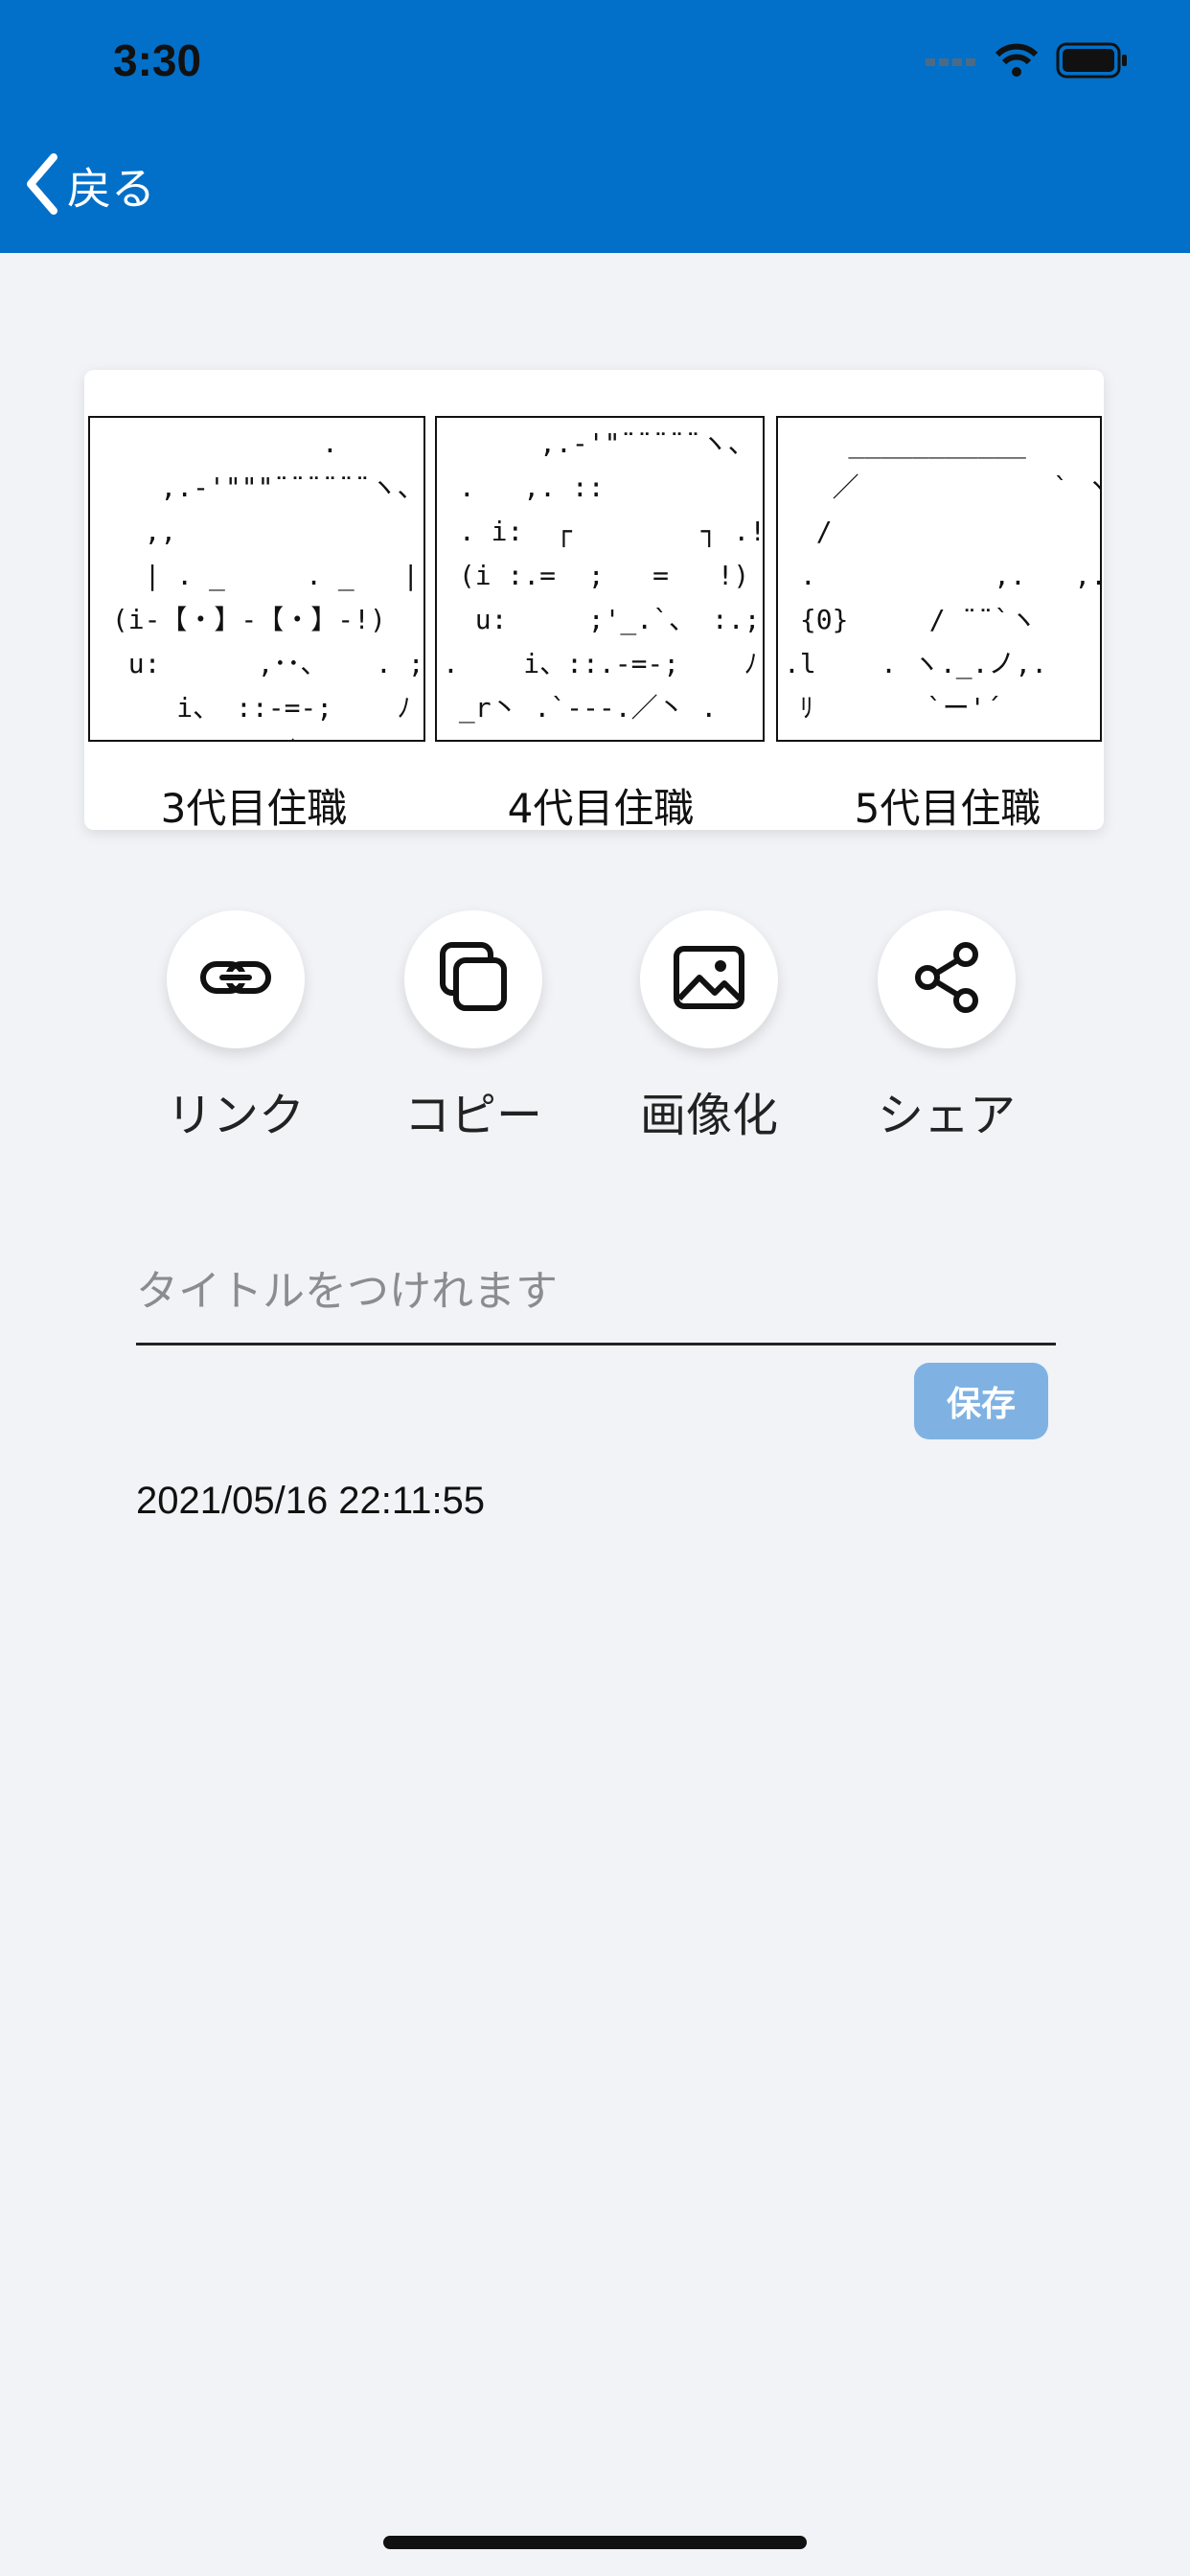 This screenshot has width=1190, height=2576. Describe the element at coordinates (1093, 62) in the screenshot. I see `battery-icon` at that location.